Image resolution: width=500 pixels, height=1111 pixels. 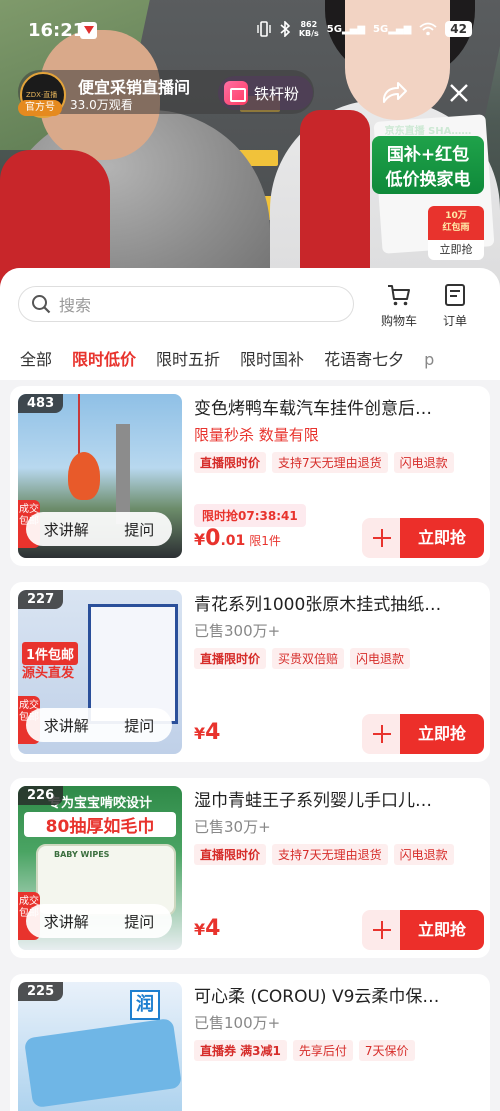 What do you see at coordinates (41, 304) in the screenshot?
I see `search-icon` at bounding box center [41, 304].